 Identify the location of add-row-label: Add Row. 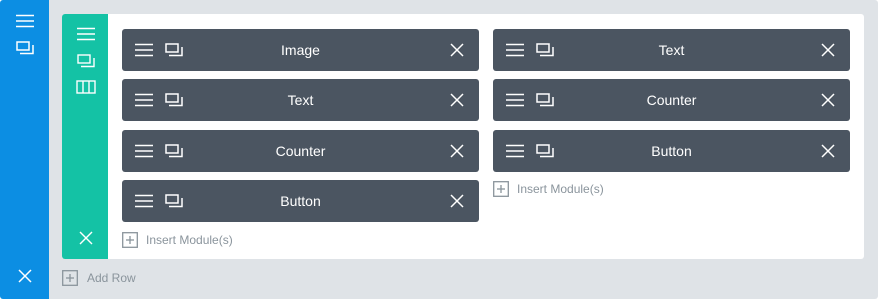
(111, 278).